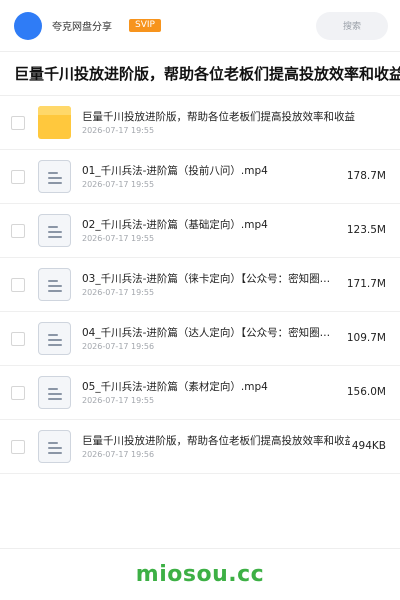  What do you see at coordinates (200, 74) in the screenshot?
I see `page-title: 巨量千川投放进阶版，帮助各位老板们提高投放效率和收益` at bounding box center [200, 74].